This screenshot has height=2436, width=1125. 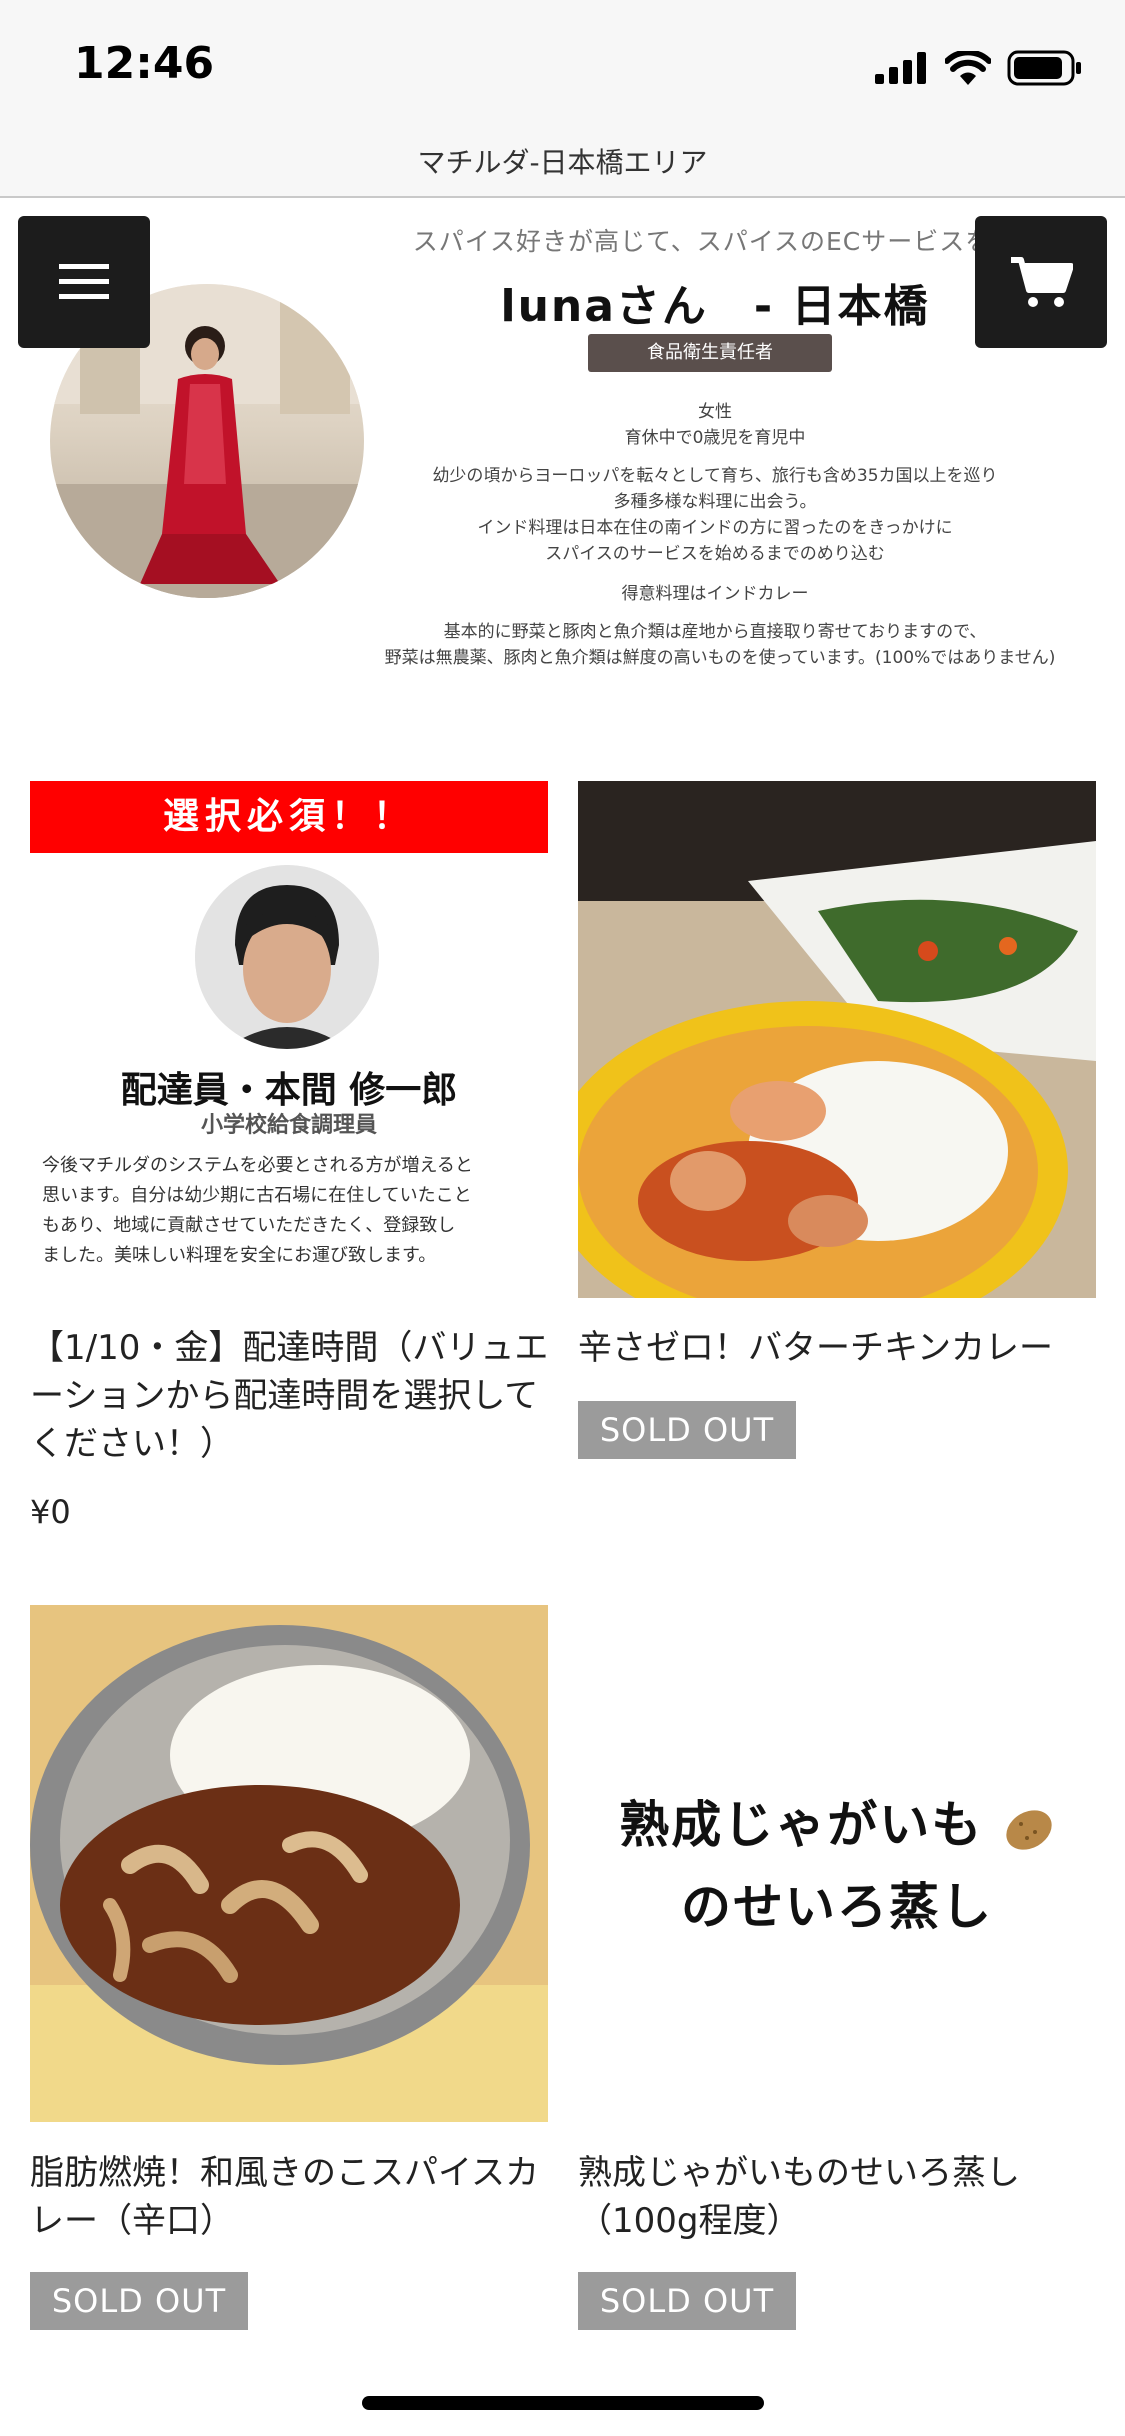 What do you see at coordinates (801, 1825) in the screenshot?
I see `potato-image-line1-text: 熟成じゃがいも` at bounding box center [801, 1825].